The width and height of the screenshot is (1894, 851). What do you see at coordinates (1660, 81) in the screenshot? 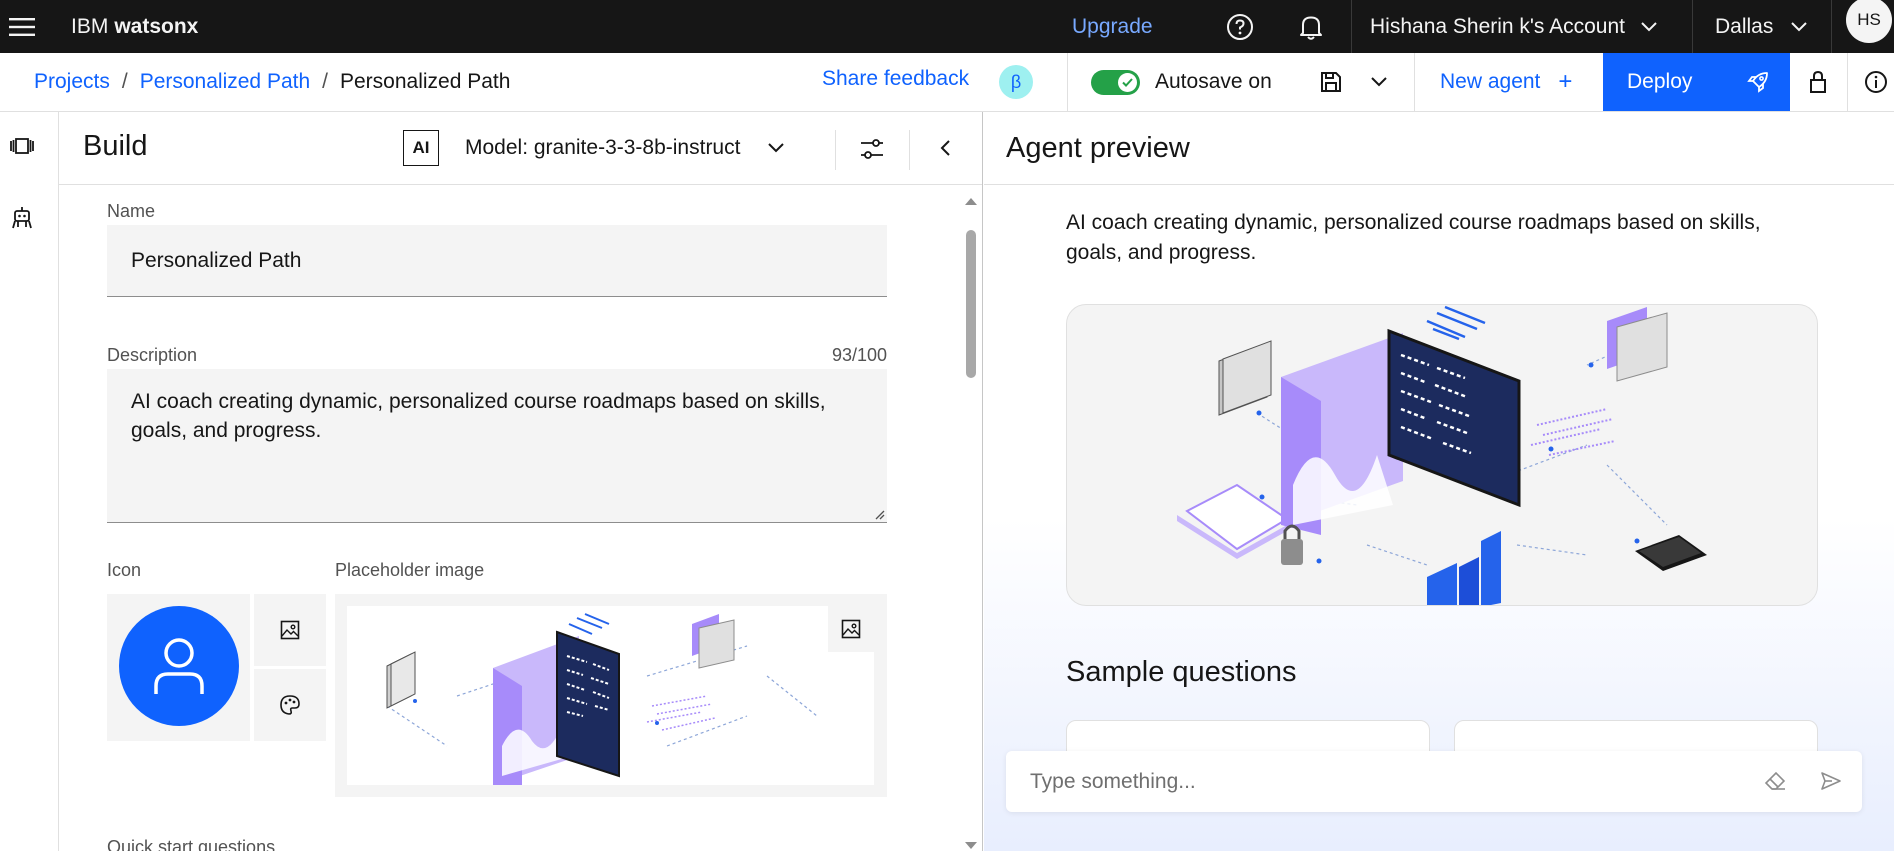
I see `deploy-label: Deploy` at bounding box center [1660, 81].